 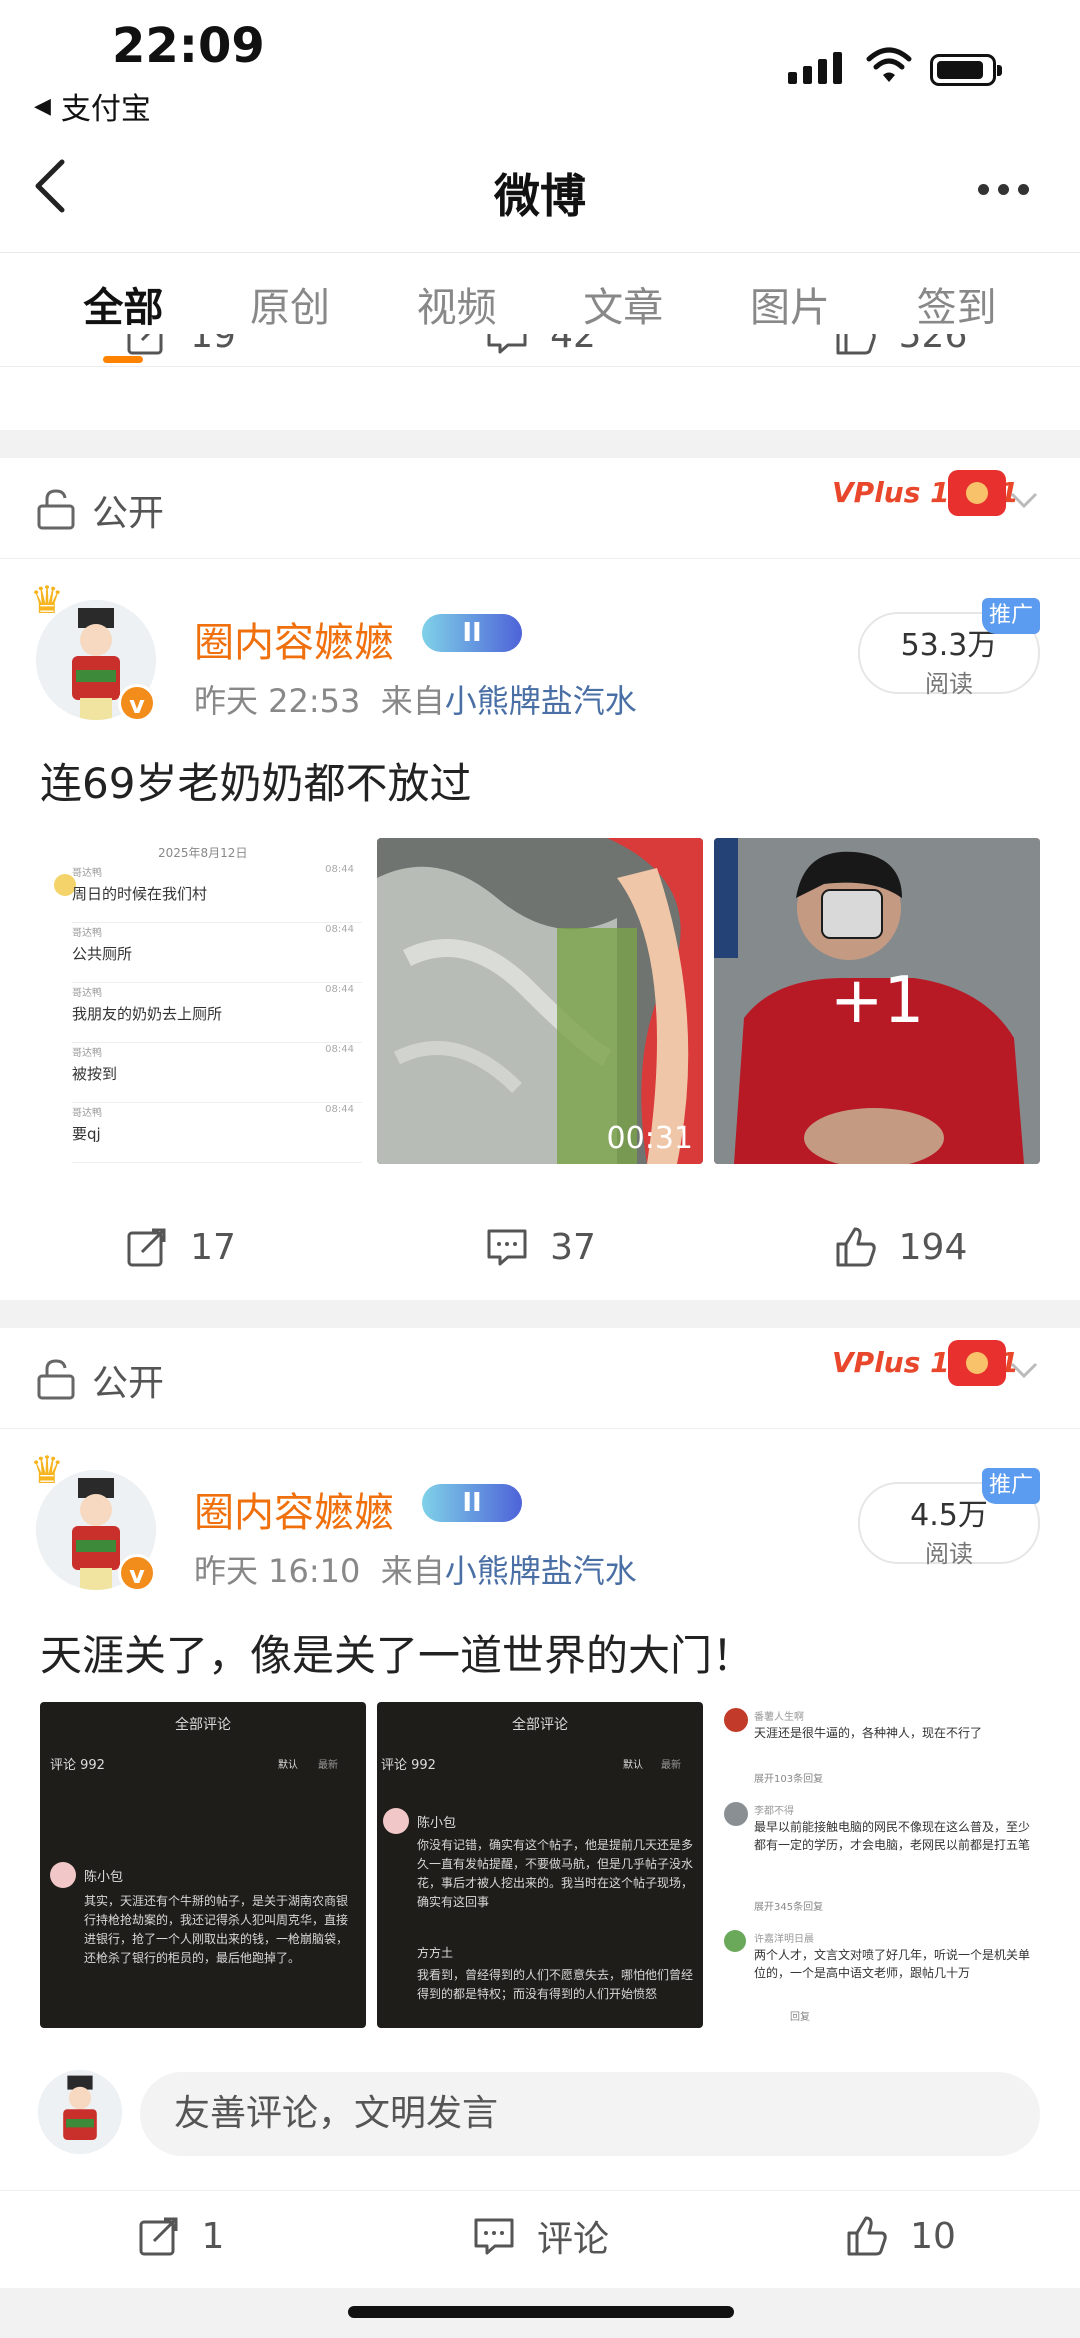 I want to click on chat-message: 周日的时候在我们村, so click(x=140, y=894).